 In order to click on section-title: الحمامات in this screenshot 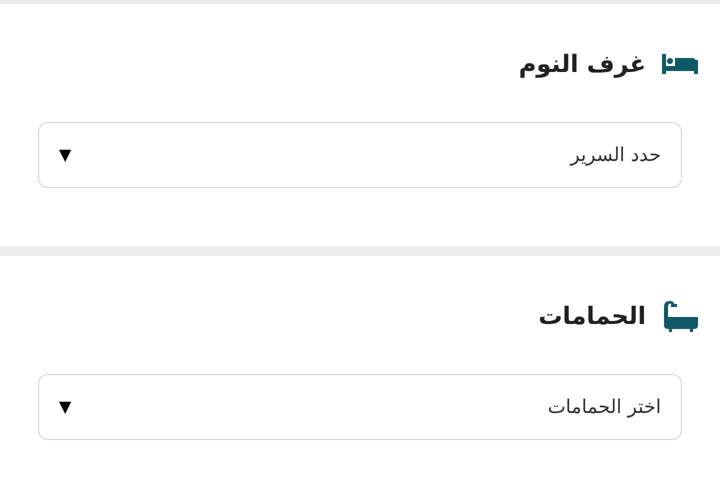, I will do `click(592, 316)`.